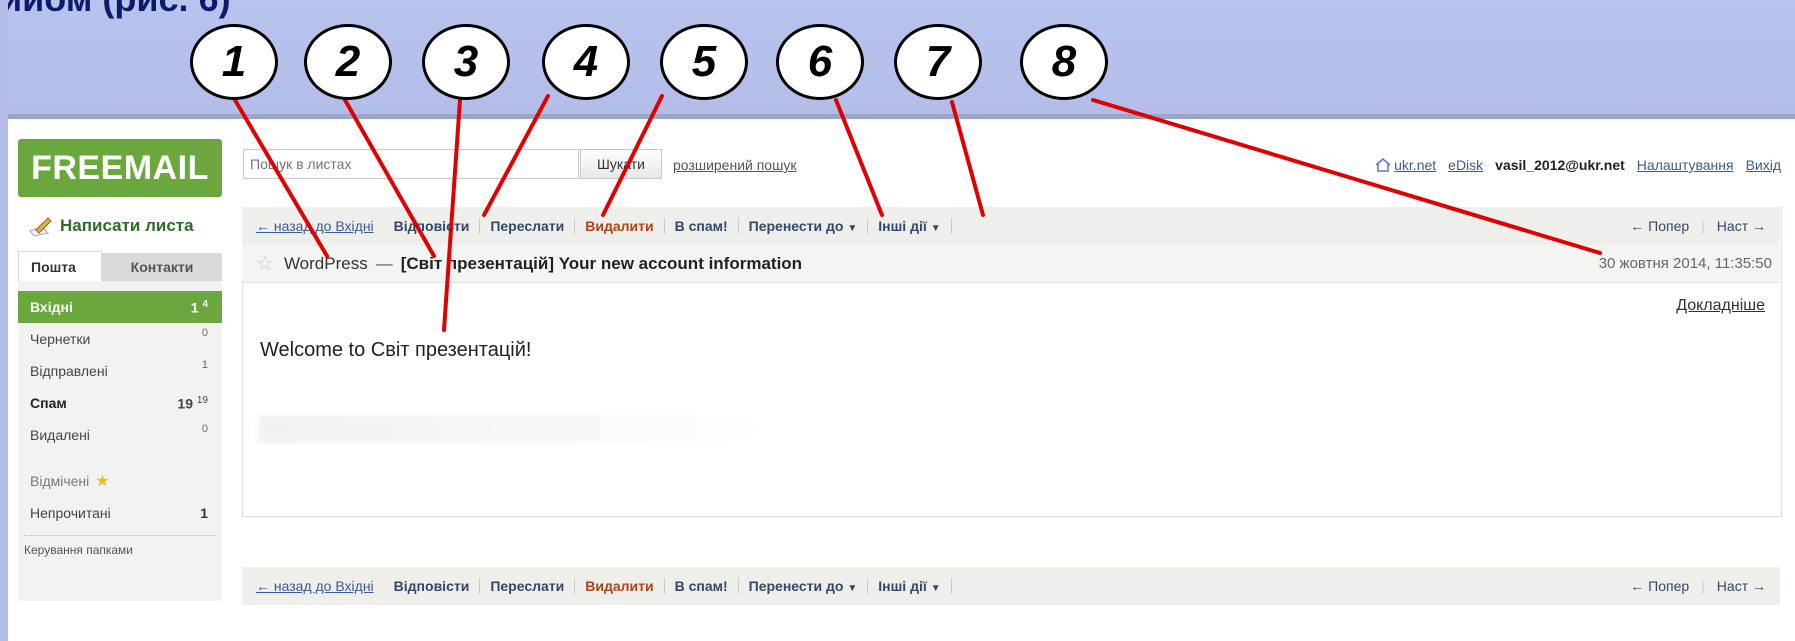 This screenshot has height=641, width=1795. Describe the element at coordinates (348, 62) in the screenshot. I see `callout-2: 2` at that location.